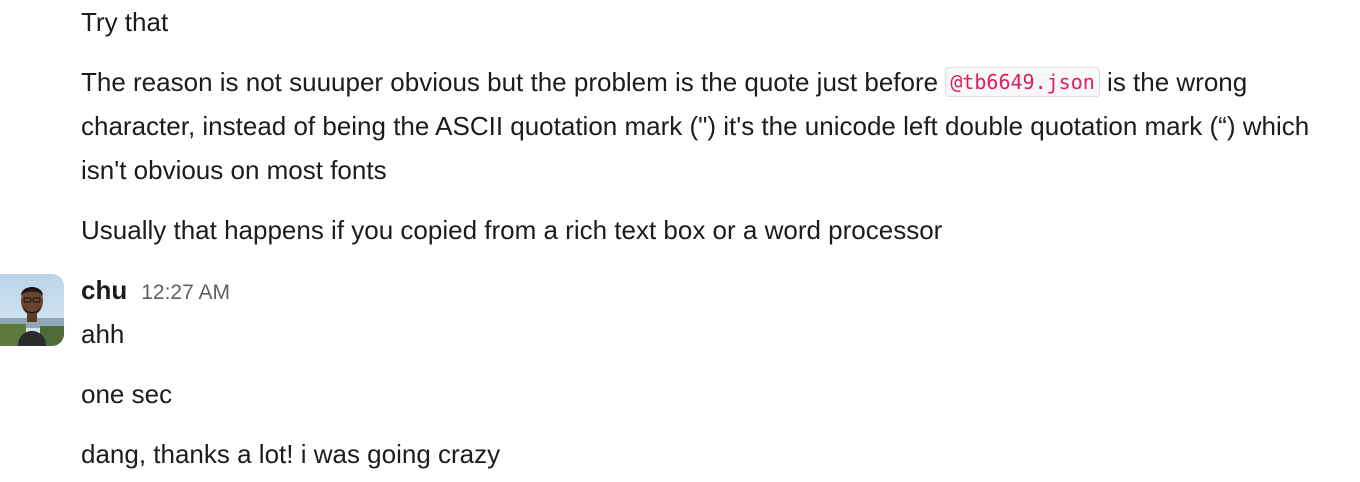 This screenshot has height=482, width=1360. Describe the element at coordinates (1022, 82) in the screenshot. I see `inline-code: @tb6649.json` at that location.